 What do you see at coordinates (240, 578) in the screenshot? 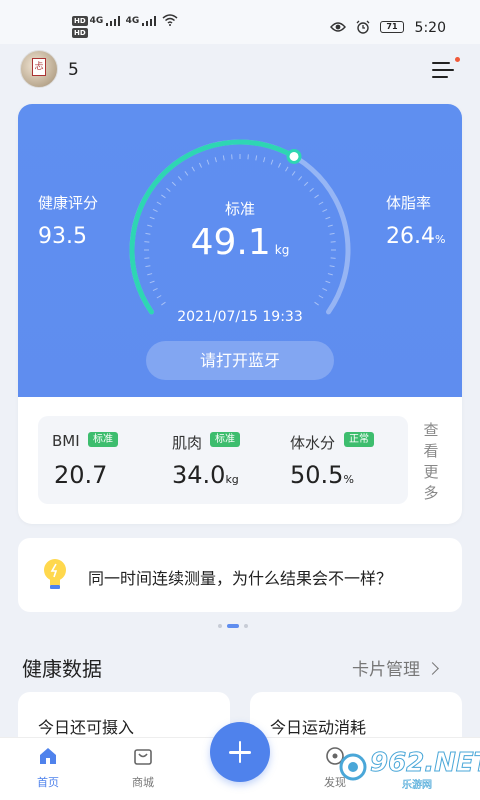
I see `tip-text: 同一时间连续测量，为什么结果会不一样？` at bounding box center [240, 578].